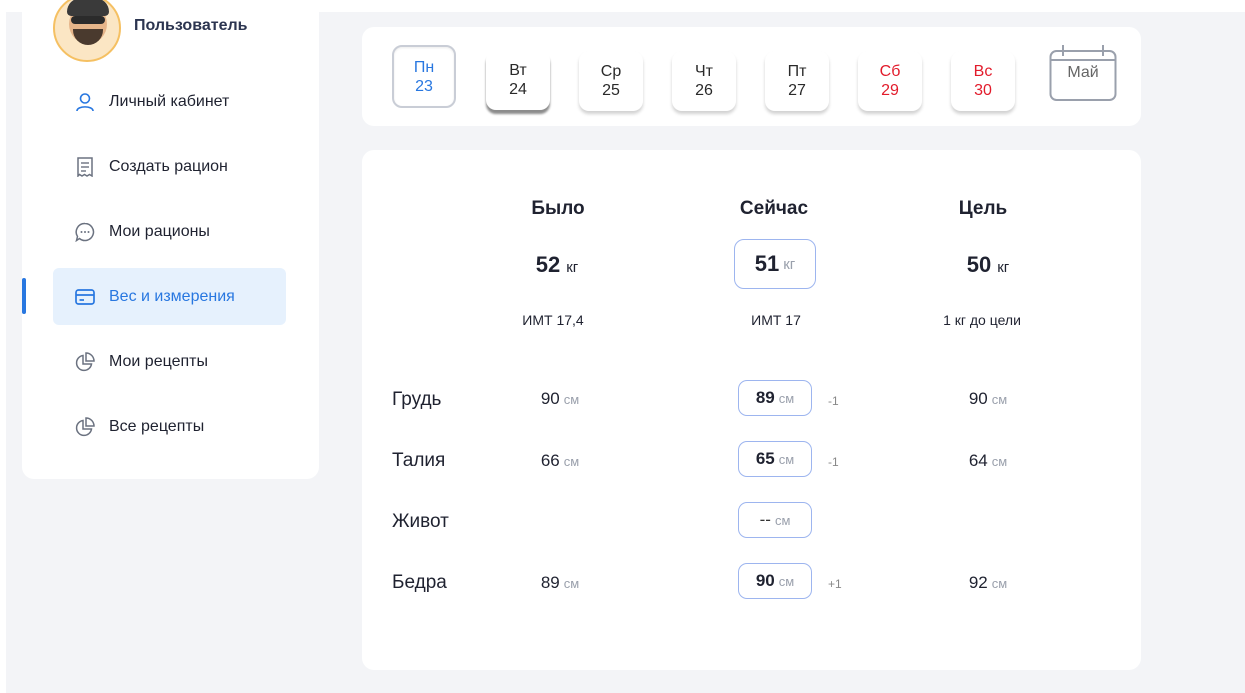 This screenshot has width=1245, height=693. I want to click on day-number: 24, so click(518, 89).